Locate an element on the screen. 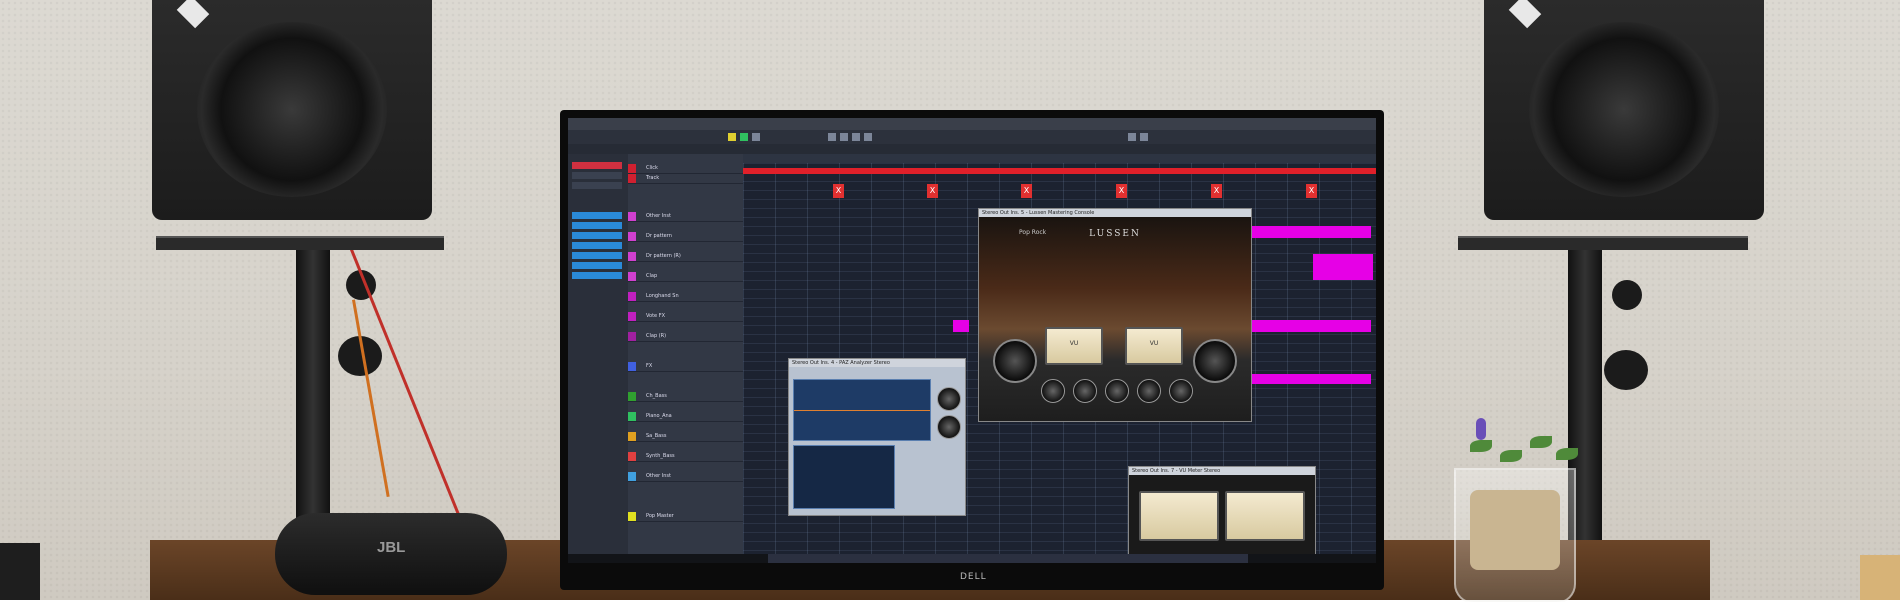 Image resolution: width=1900 pixels, height=604 pixels. menu-bar is located at coordinates (972, 124).